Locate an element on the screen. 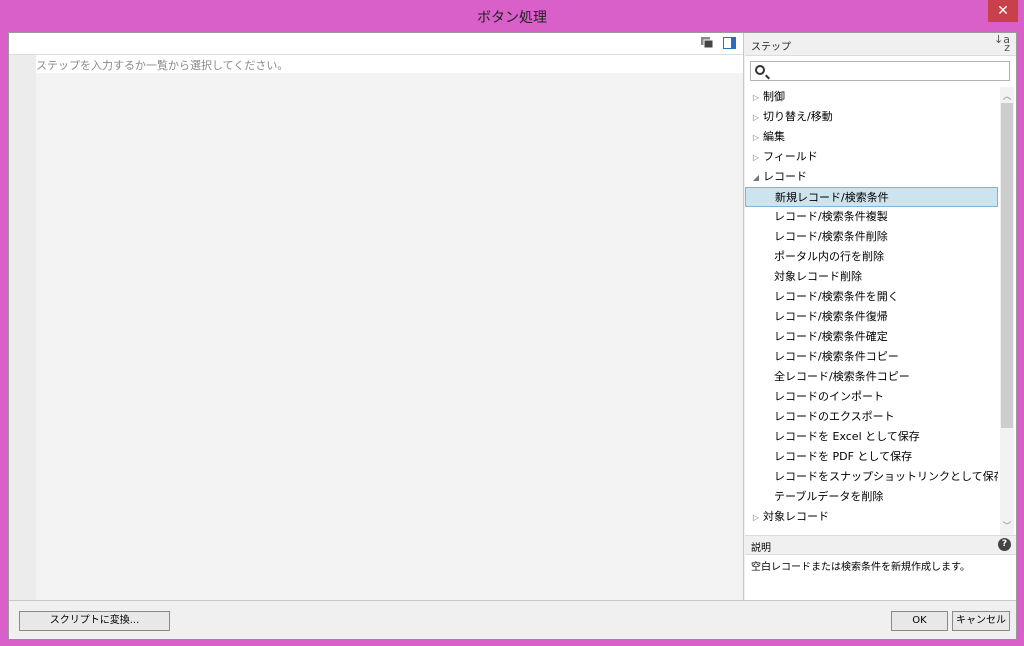 This screenshot has width=1024, height=646. step-item: レコード/検索条件コピー is located at coordinates (871, 357).